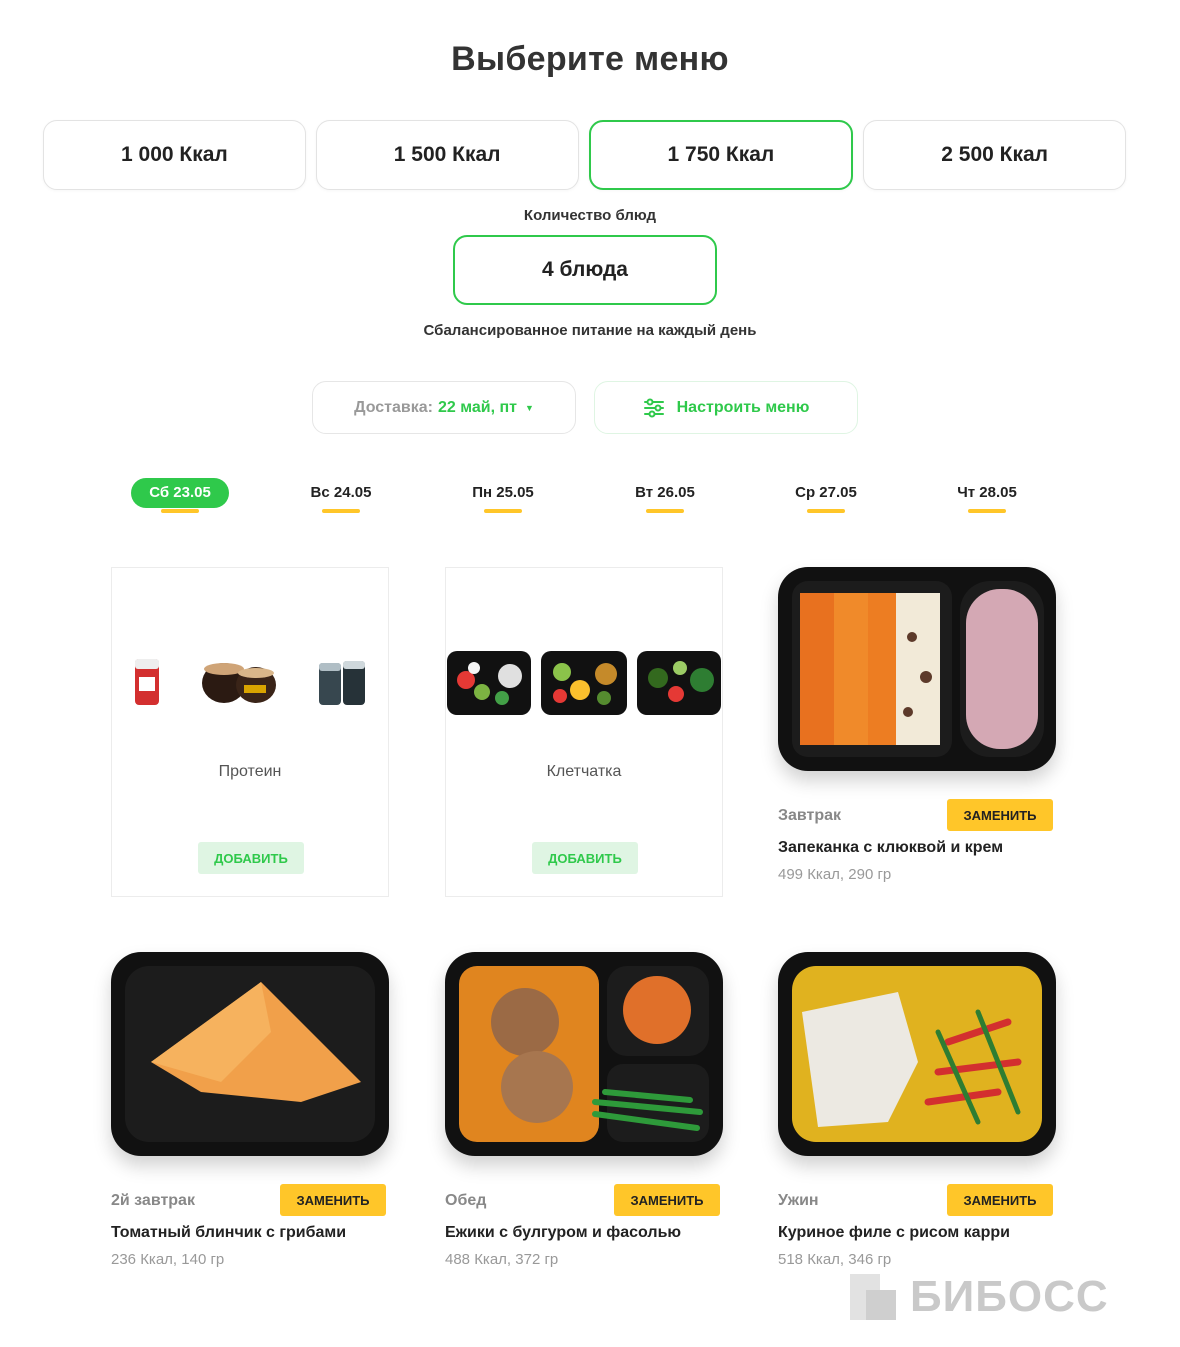 The image size is (1180, 1347). I want to click on day-tab-label: Пн 25.05, so click(503, 492).